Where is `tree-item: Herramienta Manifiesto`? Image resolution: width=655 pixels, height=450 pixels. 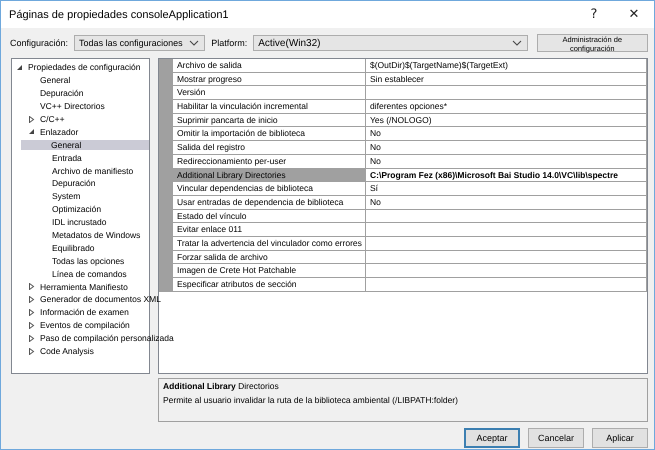 tree-item: Herramienta Manifiesto is located at coordinates (84, 287).